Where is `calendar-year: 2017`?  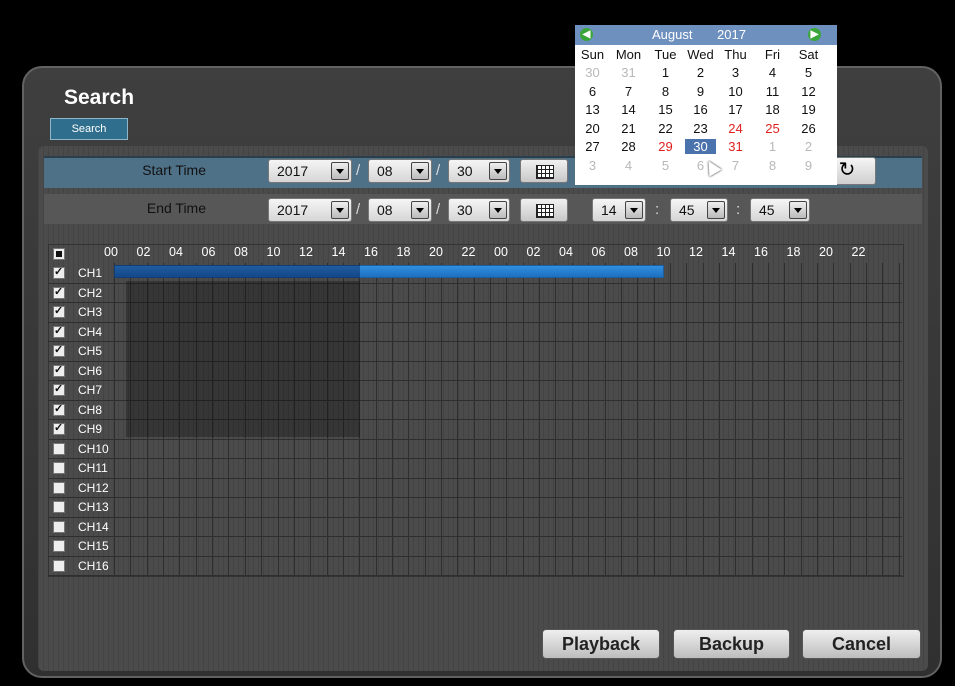 calendar-year: 2017 is located at coordinates (731, 34).